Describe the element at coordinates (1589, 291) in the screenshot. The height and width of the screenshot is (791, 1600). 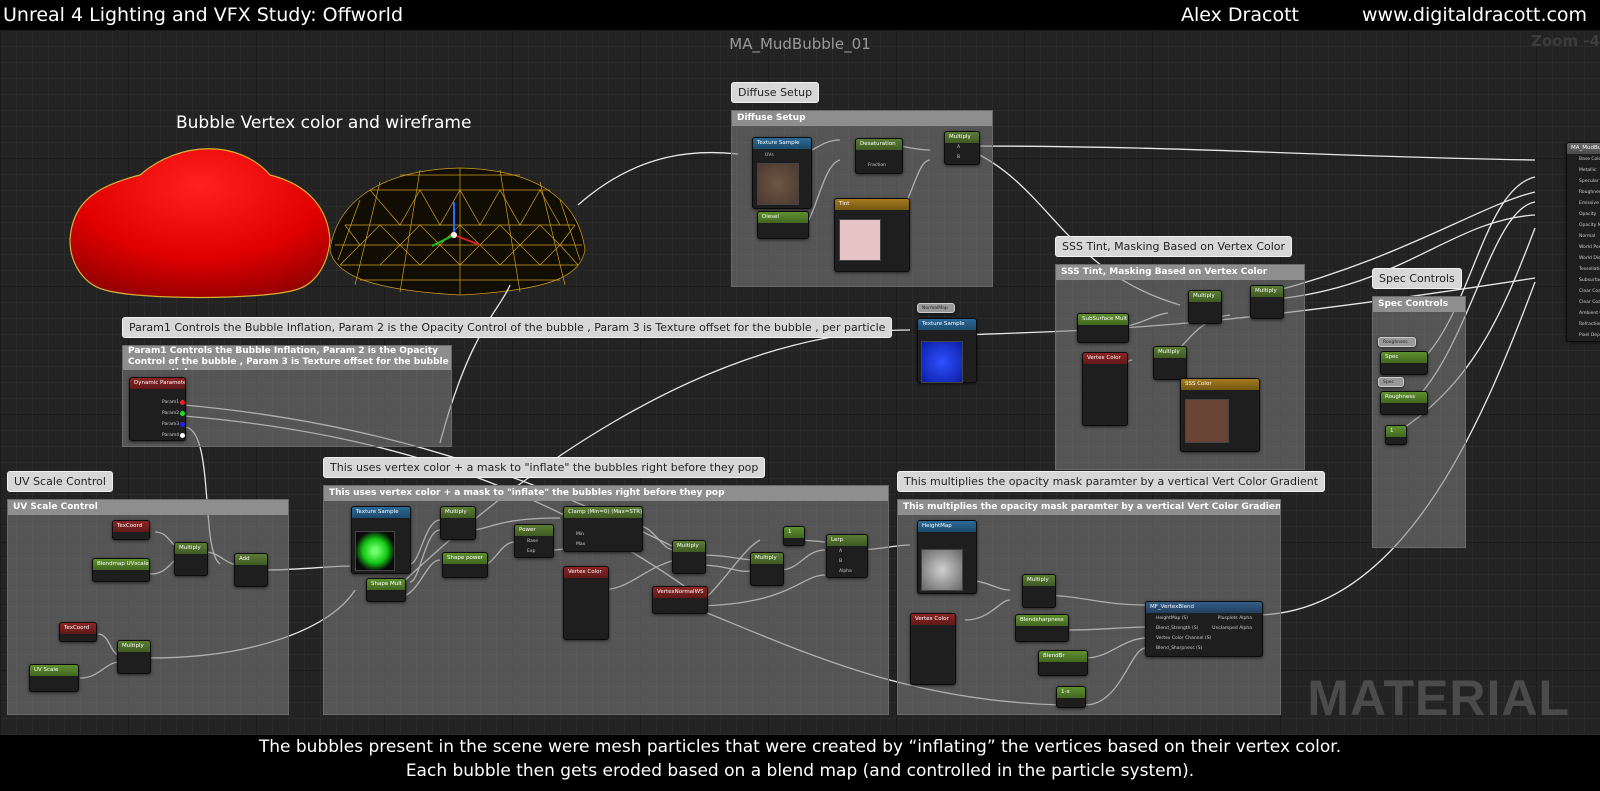
I see `result-pin-12: Clear Coat` at that location.